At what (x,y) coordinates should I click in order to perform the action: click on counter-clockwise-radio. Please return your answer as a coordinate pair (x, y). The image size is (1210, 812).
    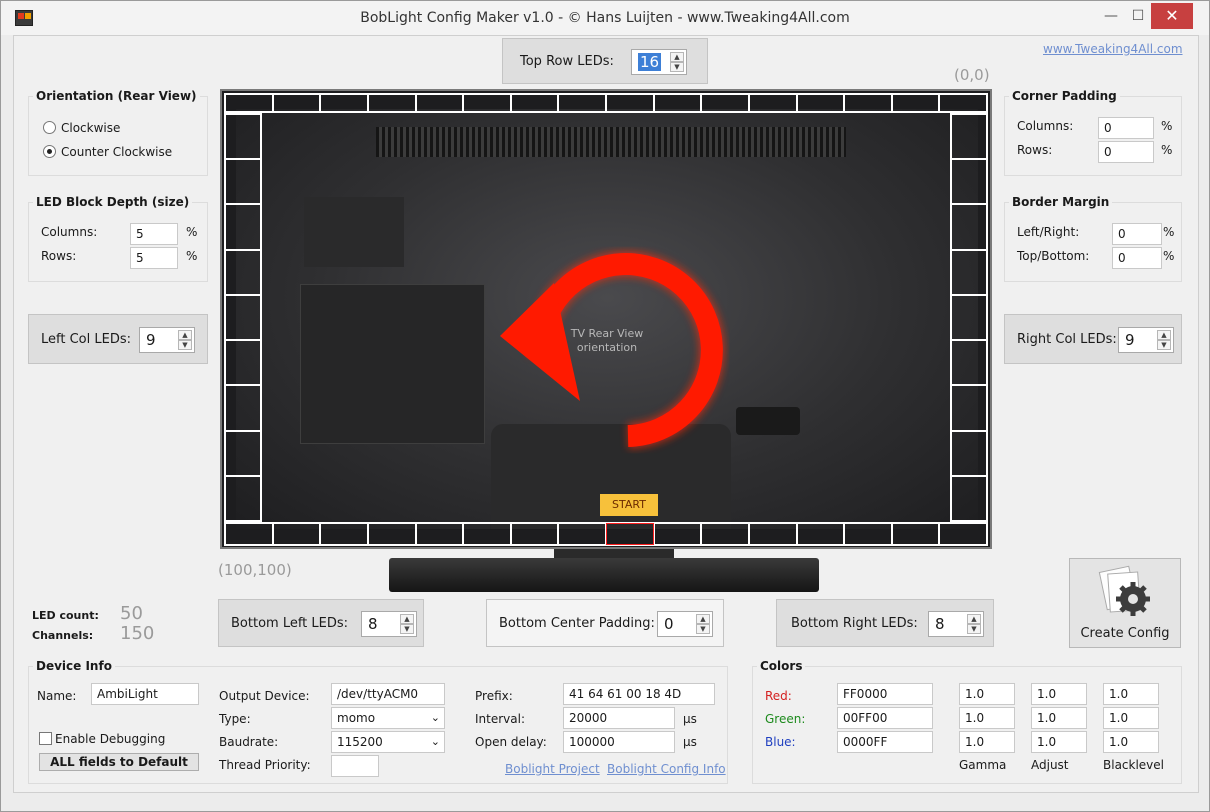
    Looking at the image, I should click on (49, 151).